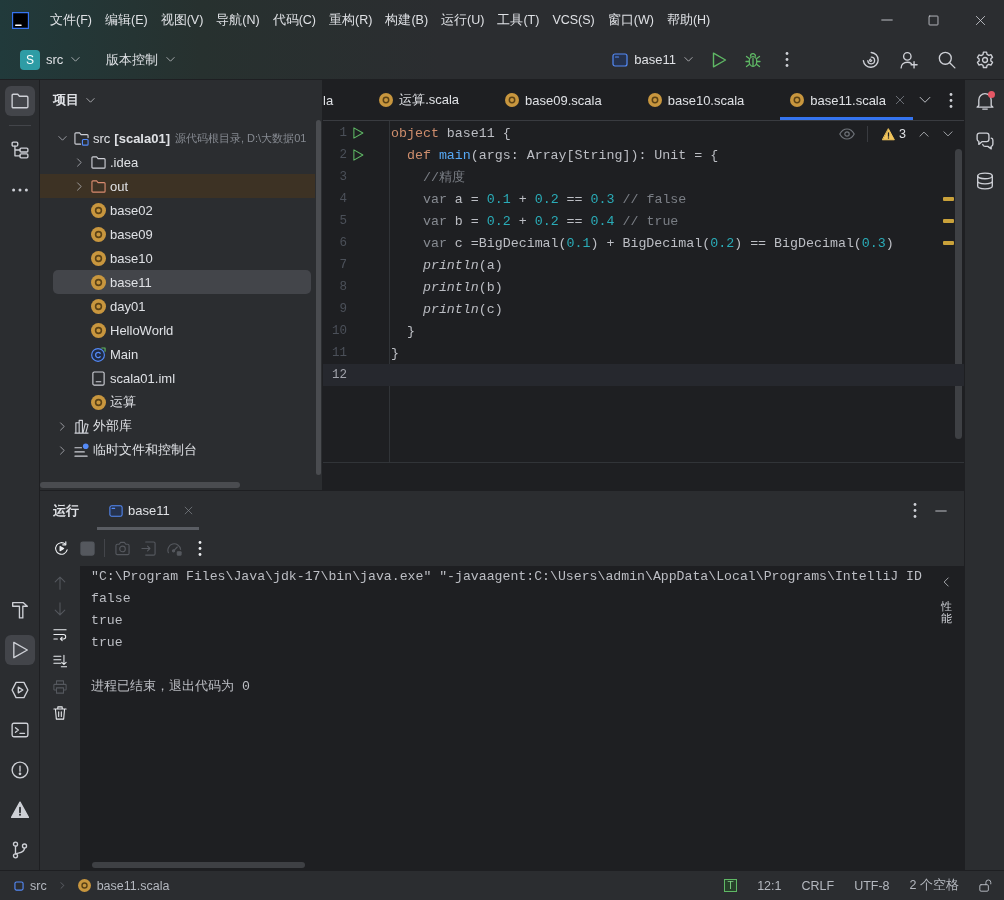  What do you see at coordinates (171, 687) in the screenshot?
I see `console-line: 进程已结束，退出代码为 0` at bounding box center [171, 687].